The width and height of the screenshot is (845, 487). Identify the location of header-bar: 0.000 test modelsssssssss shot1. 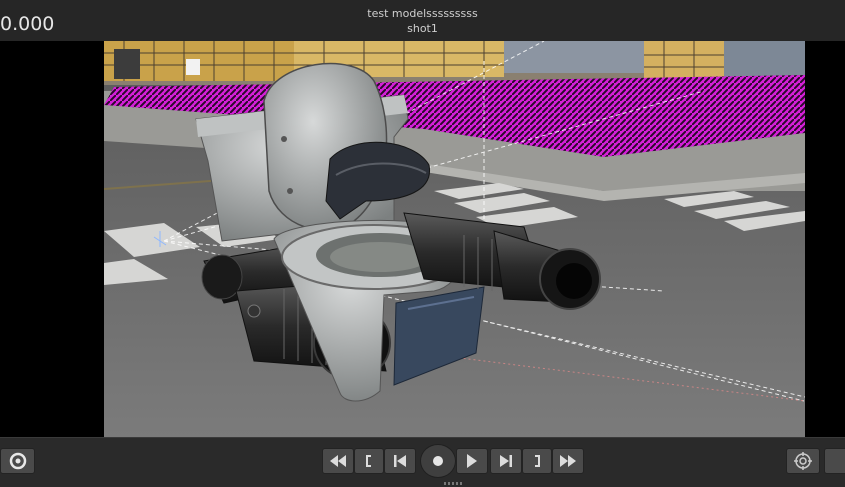
(422, 21).